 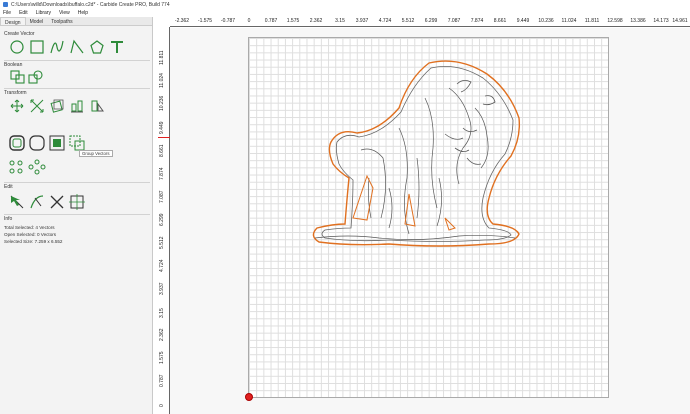 I want to click on ruler-x-label: 6.299, so click(x=431, y=21).